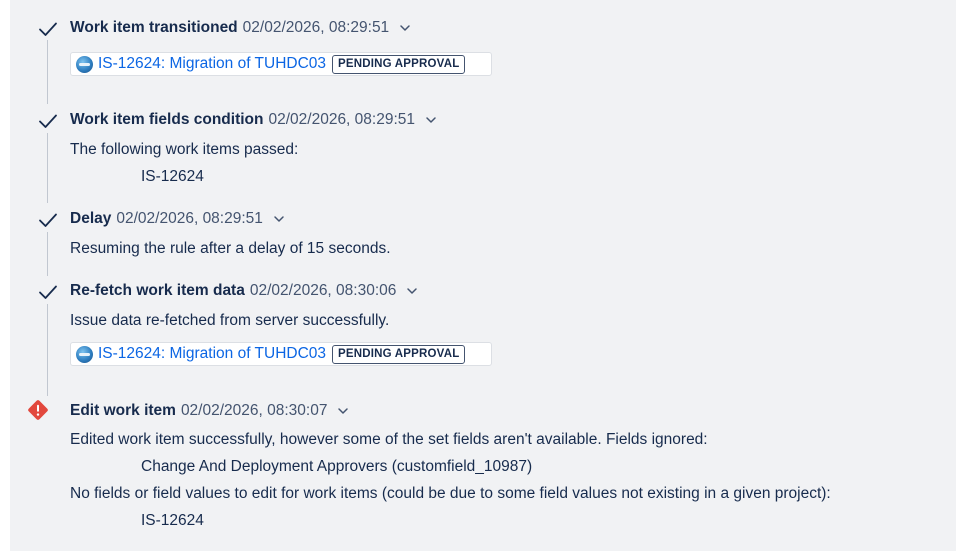 The image size is (956, 551). What do you see at coordinates (184, 149) in the screenshot?
I see `step-message: The following work items passed:` at bounding box center [184, 149].